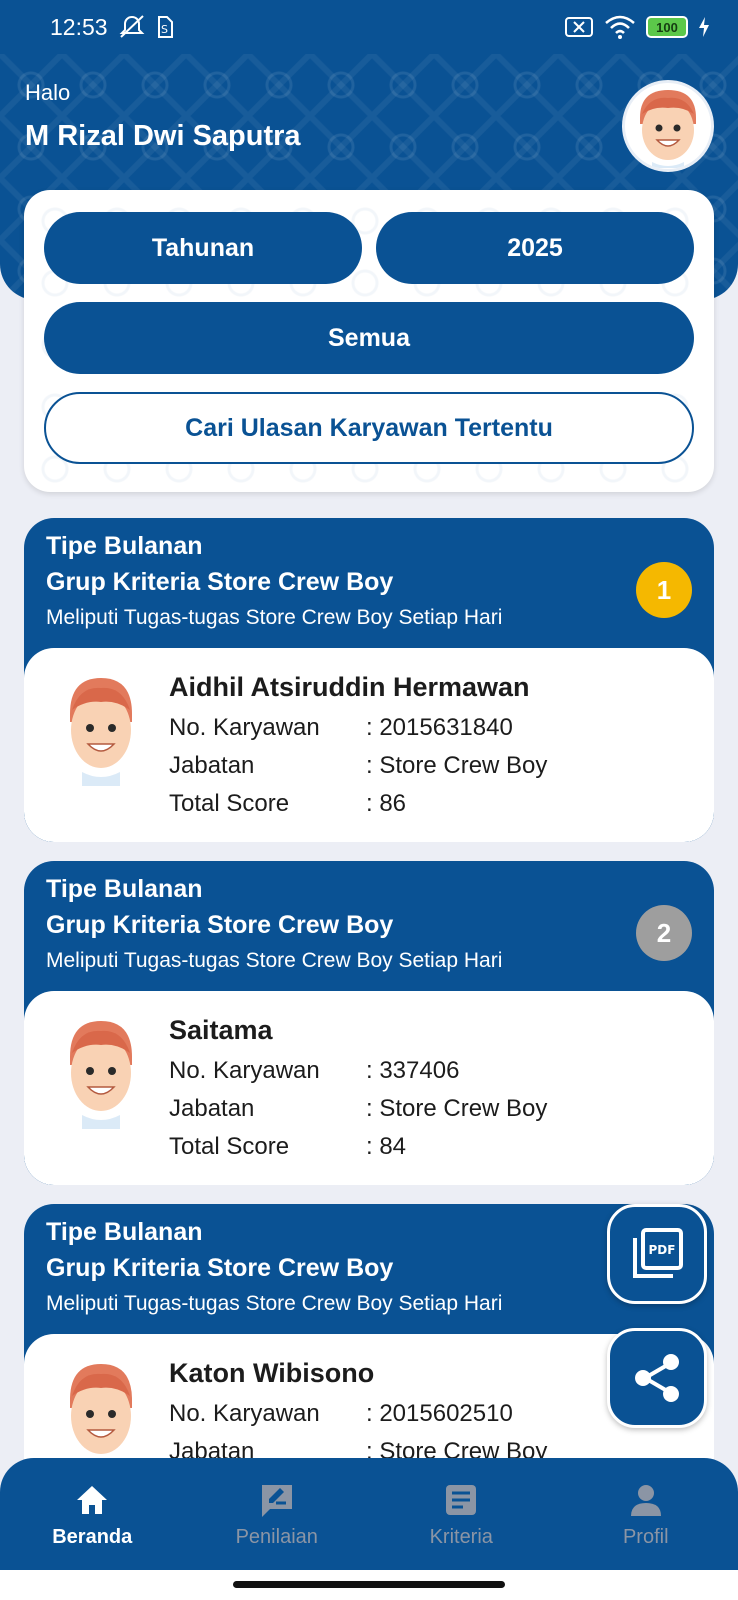  I want to click on profile-avatar, so click(668, 126).